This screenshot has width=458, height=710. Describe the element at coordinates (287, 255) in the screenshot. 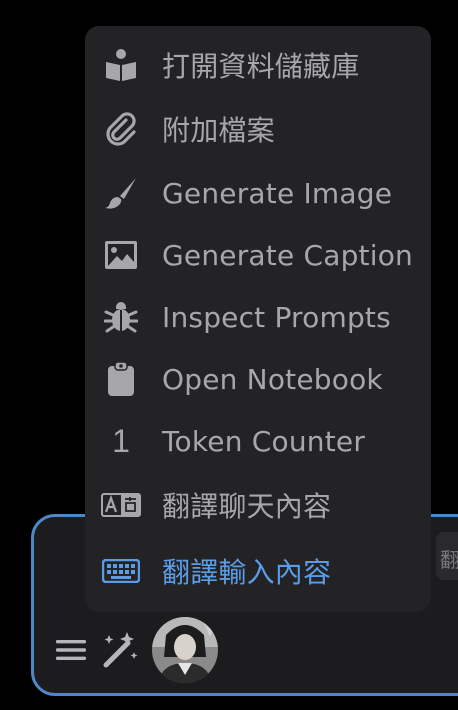

I see `menu-item-label: Generate Caption` at that location.